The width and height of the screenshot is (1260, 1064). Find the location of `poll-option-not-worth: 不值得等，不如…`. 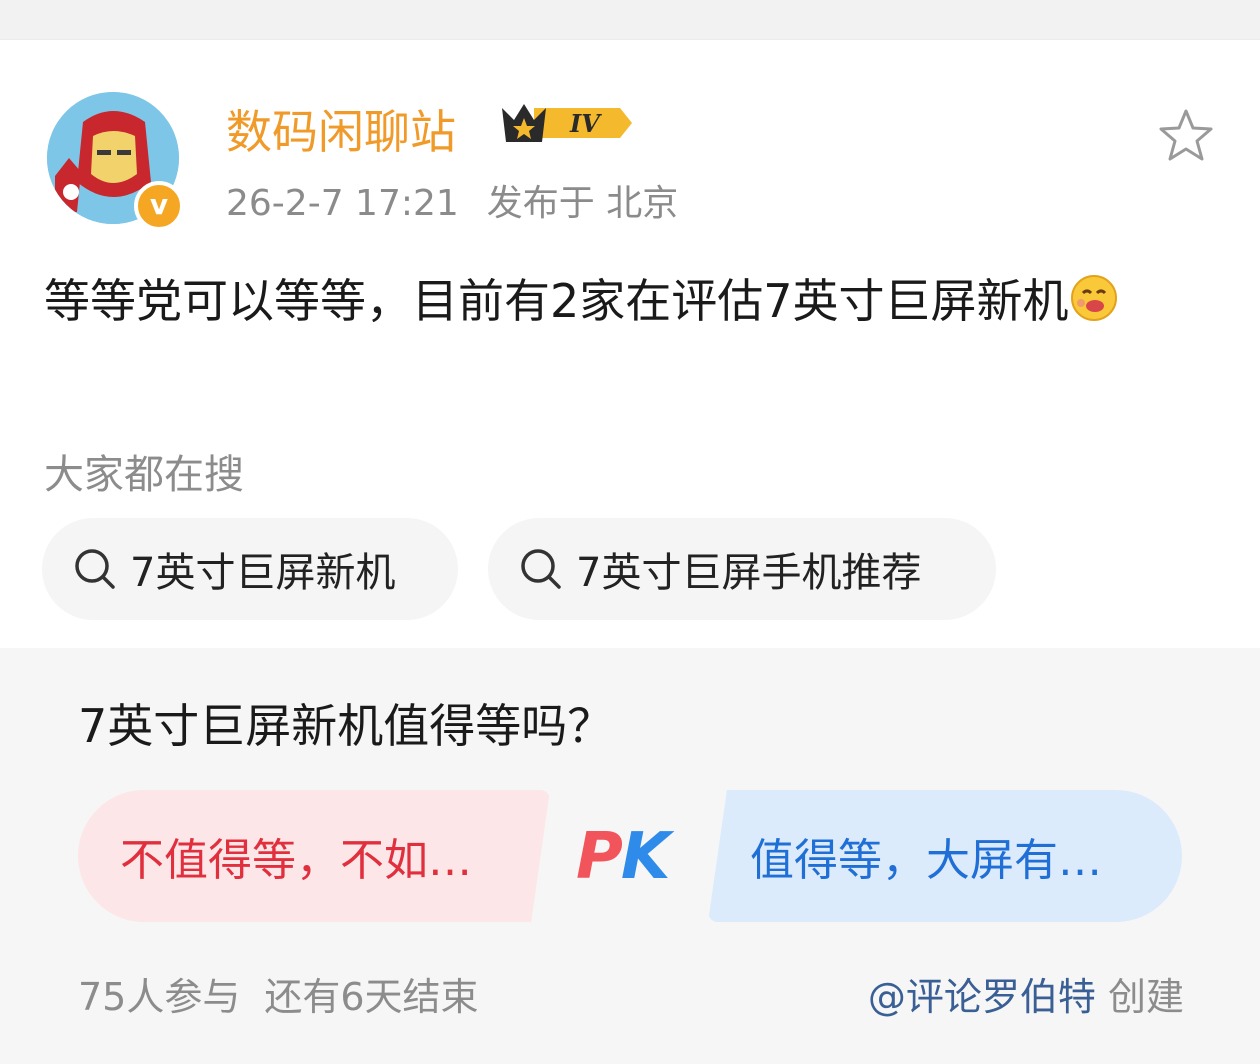

poll-option-not-worth: 不值得等，不如… is located at coordinates (314, 856).